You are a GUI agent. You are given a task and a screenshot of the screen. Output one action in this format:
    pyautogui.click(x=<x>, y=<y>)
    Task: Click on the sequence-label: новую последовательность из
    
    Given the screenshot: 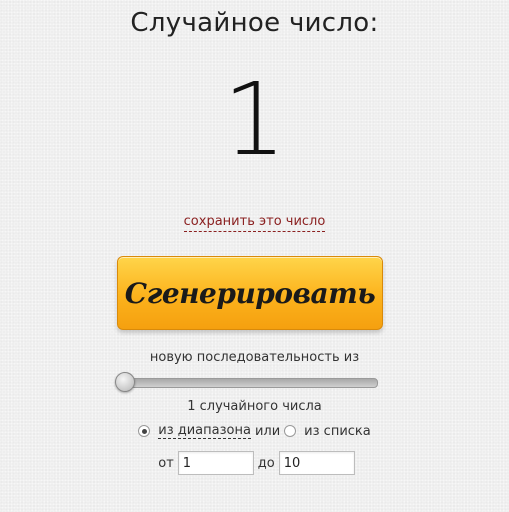 What is the action you would take?
    pyautogui.click(x=254, y=357)
    